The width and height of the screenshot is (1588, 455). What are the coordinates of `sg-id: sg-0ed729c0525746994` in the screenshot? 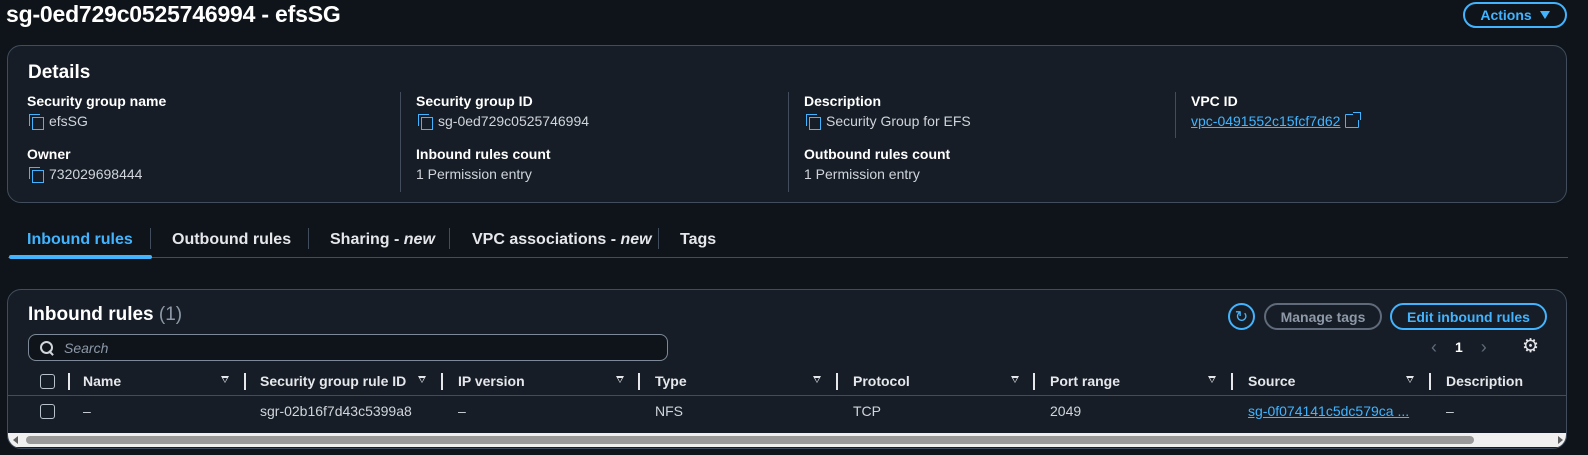 It's located at (514, 121).